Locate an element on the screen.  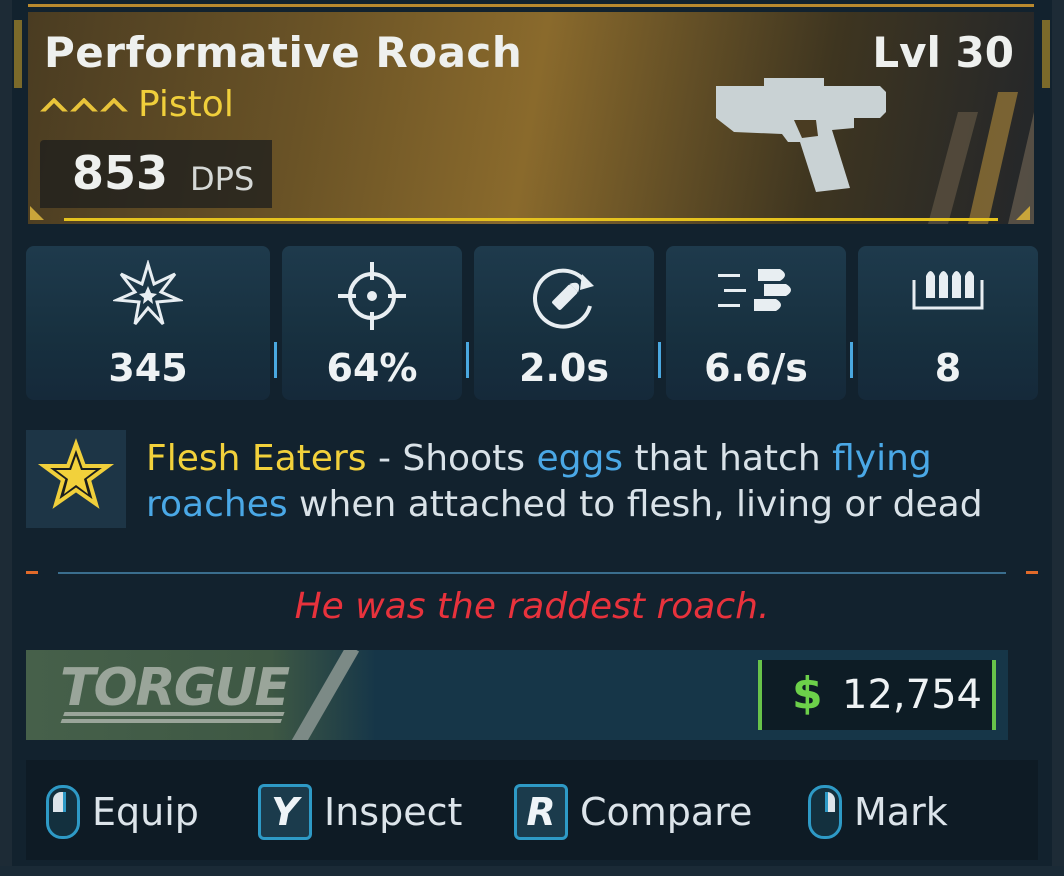
key-y-icon: Y is located at coordinates (285, 812).